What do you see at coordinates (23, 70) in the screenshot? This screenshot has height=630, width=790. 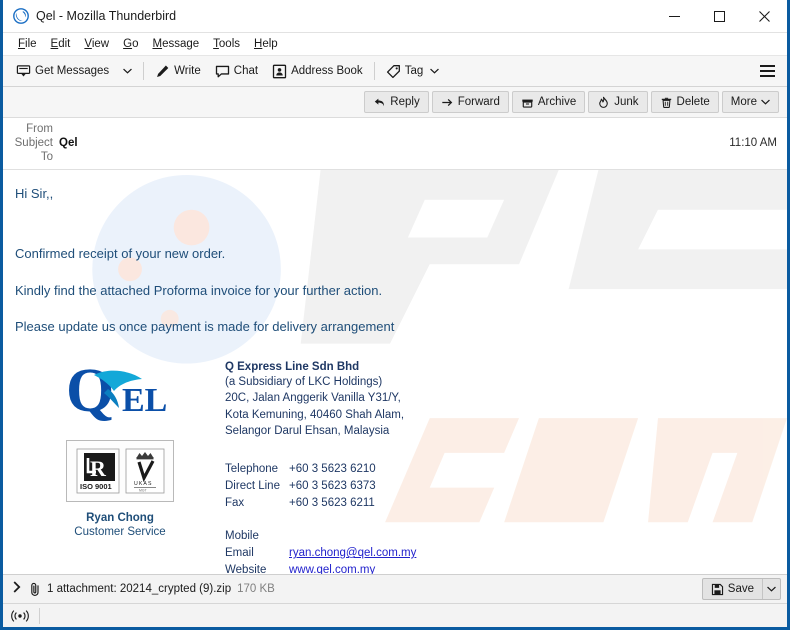 I see `get-messages-icon` at bounding box center [23, 70].